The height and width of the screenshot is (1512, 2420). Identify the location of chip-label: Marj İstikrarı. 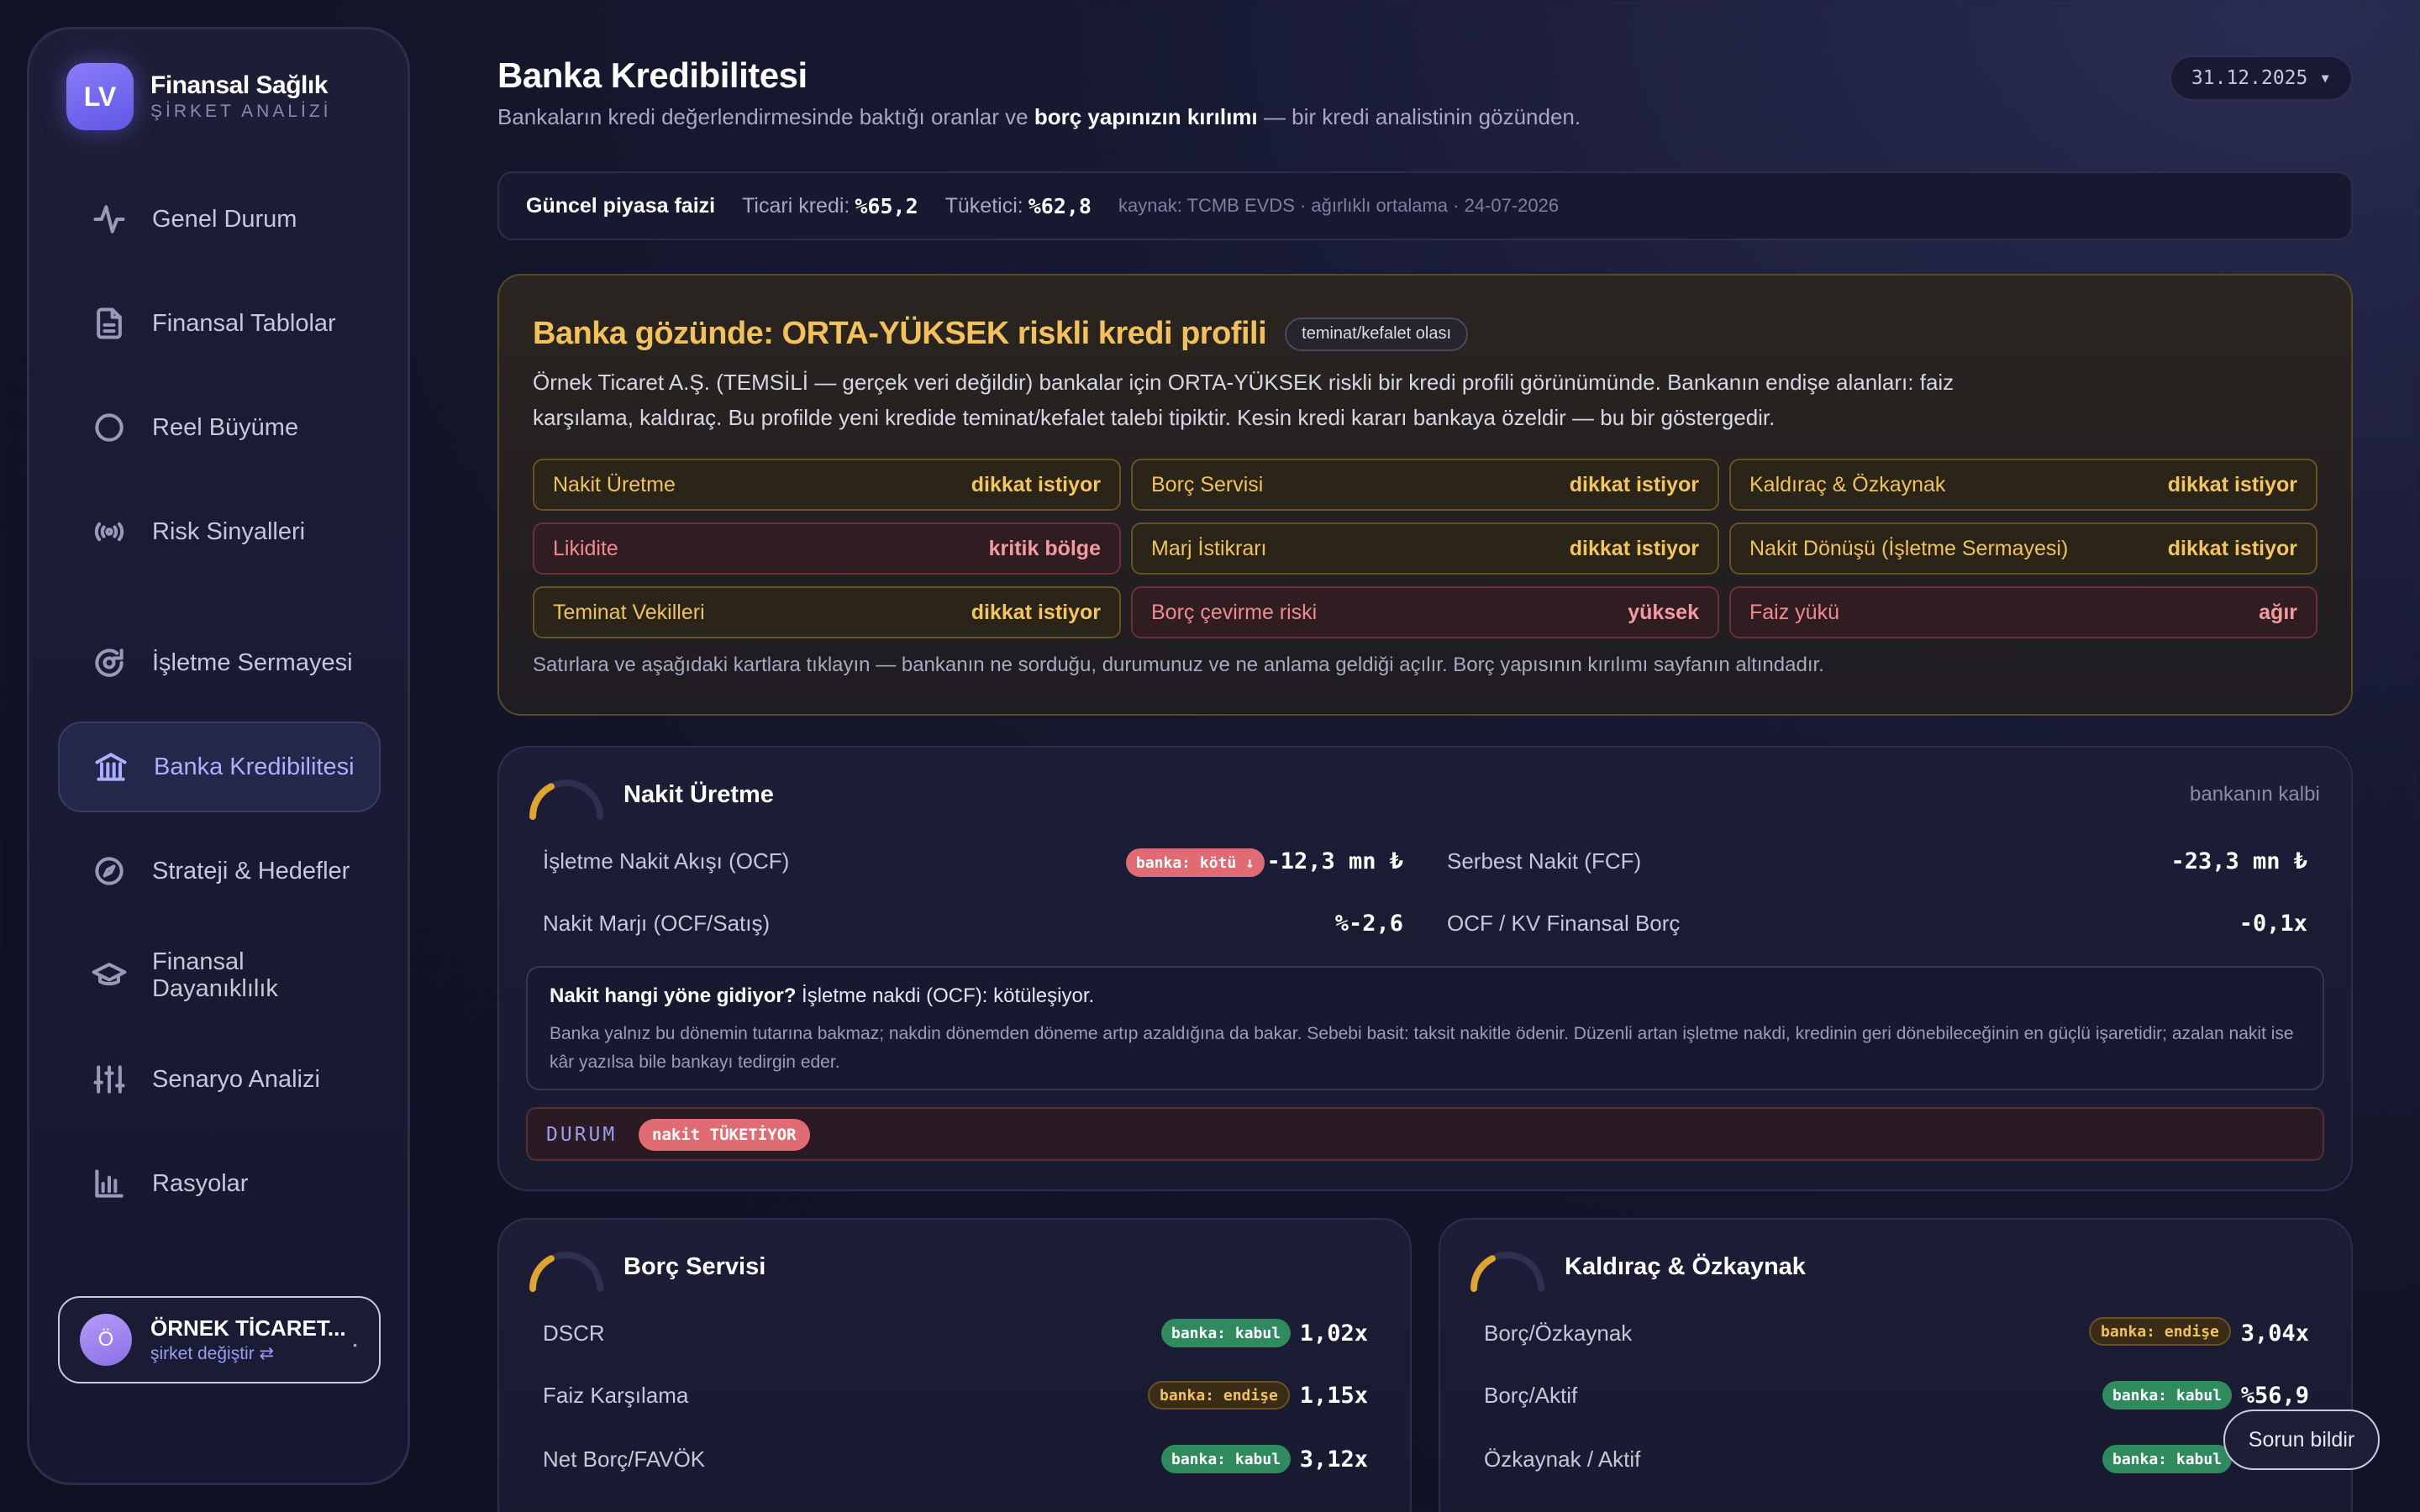
(1209, 548).